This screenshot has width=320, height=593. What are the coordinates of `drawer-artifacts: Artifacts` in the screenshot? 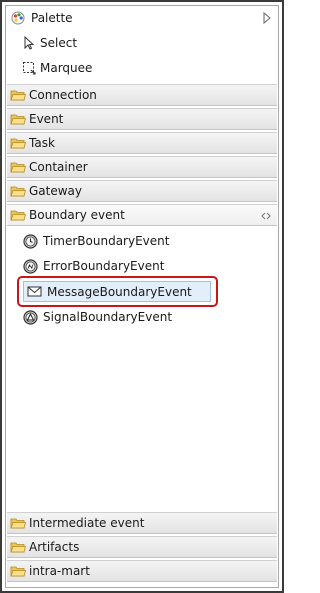 It's located at (142, 547).